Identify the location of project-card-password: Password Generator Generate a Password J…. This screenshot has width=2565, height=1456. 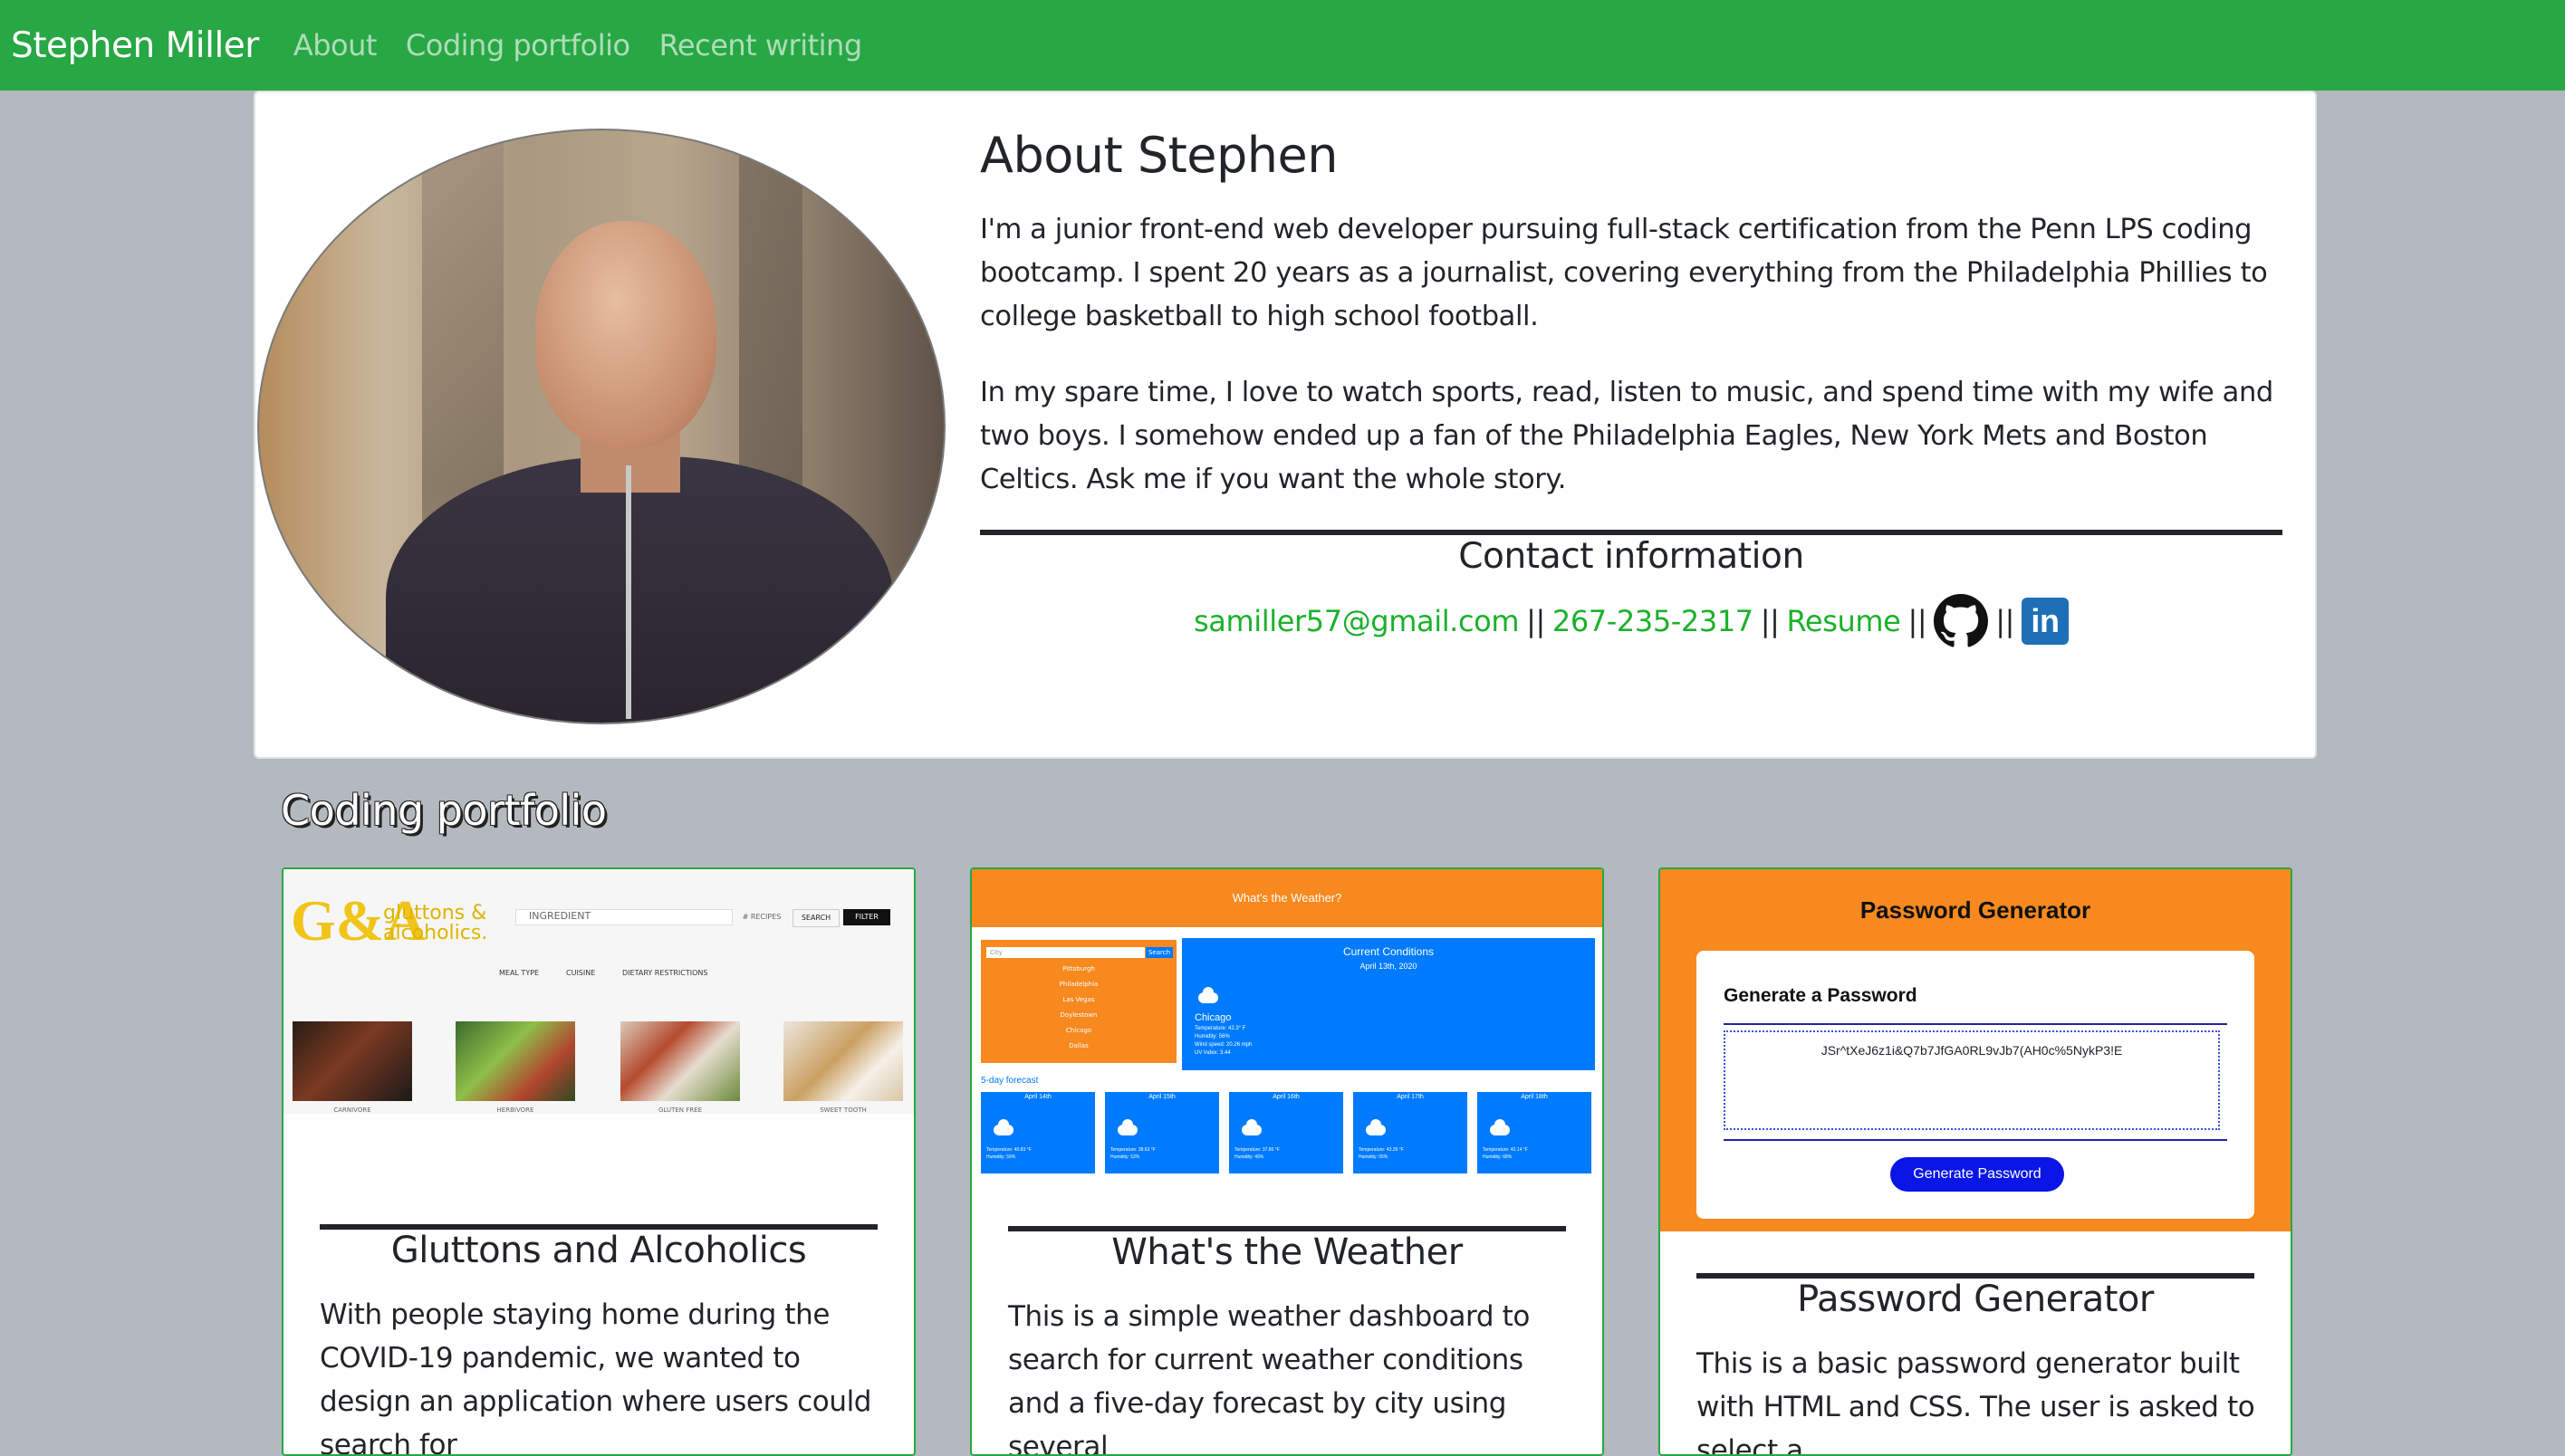
(1975, 1162).